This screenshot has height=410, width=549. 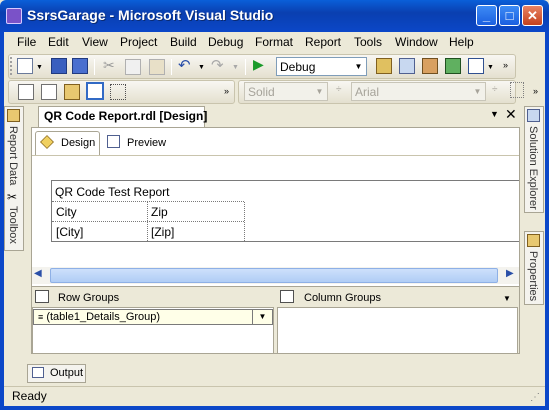 I want to click on resize-grip-icon: ⋰, so click(x=535, y=397).